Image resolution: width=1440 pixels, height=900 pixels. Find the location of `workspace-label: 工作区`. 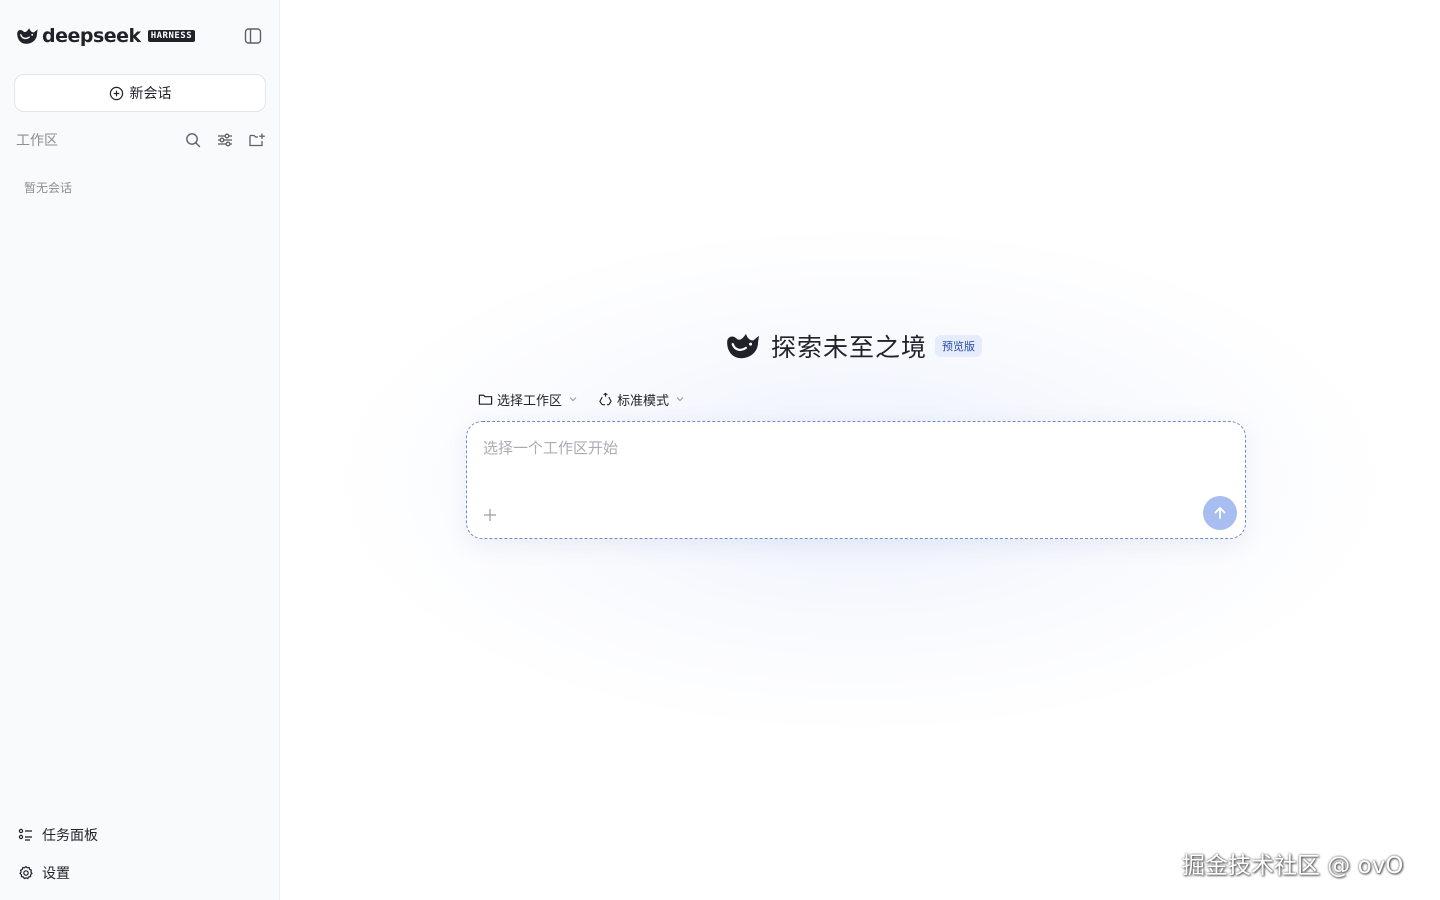

workspace-label: 工作区 is located at coordinates (37, 141).